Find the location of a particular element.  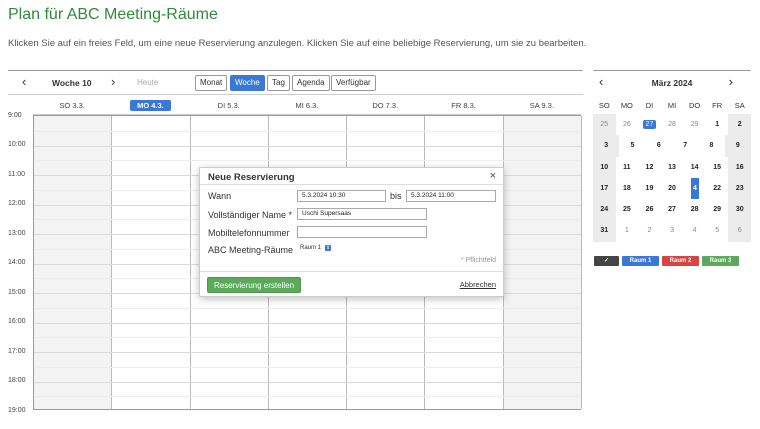

calendar-day: 20 is located at coordinates (672, 188).